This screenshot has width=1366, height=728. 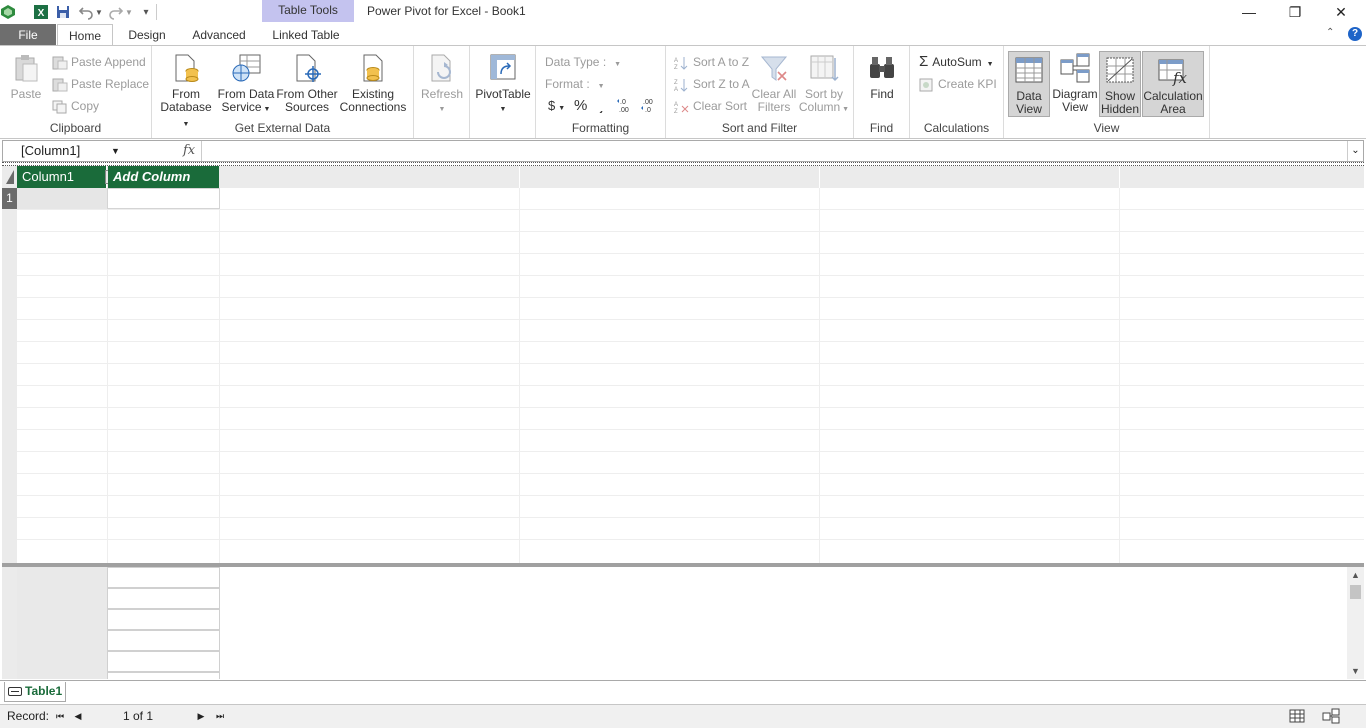 What do you see at coordinates (246, 84) in the screenshot?
I see `from-data-service-button: From Data Service ▼` at bounding box center [246, 84].